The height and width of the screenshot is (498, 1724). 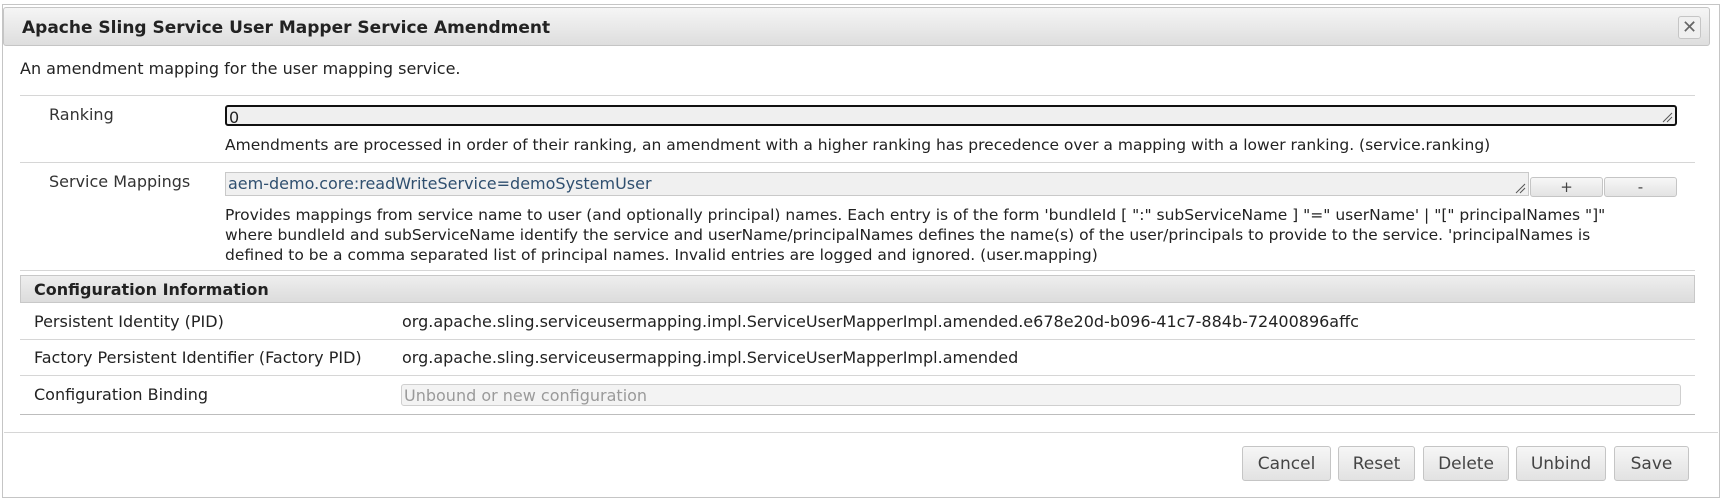 What do you see at coordinates (1651, 463) in the screenshot?
I see `save-button: Save` at bounding box center [1651, 463].